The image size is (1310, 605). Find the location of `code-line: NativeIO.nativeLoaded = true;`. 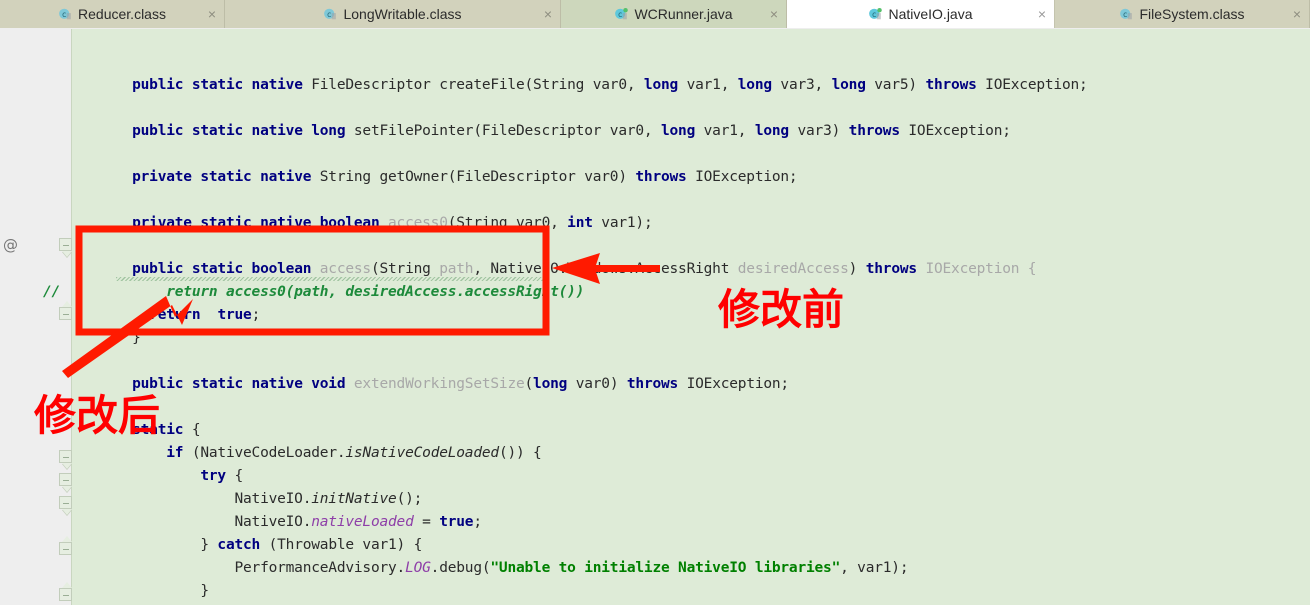

code-line: NativeIO.nativeLoaded = true; is located at coordinates (290, 522).